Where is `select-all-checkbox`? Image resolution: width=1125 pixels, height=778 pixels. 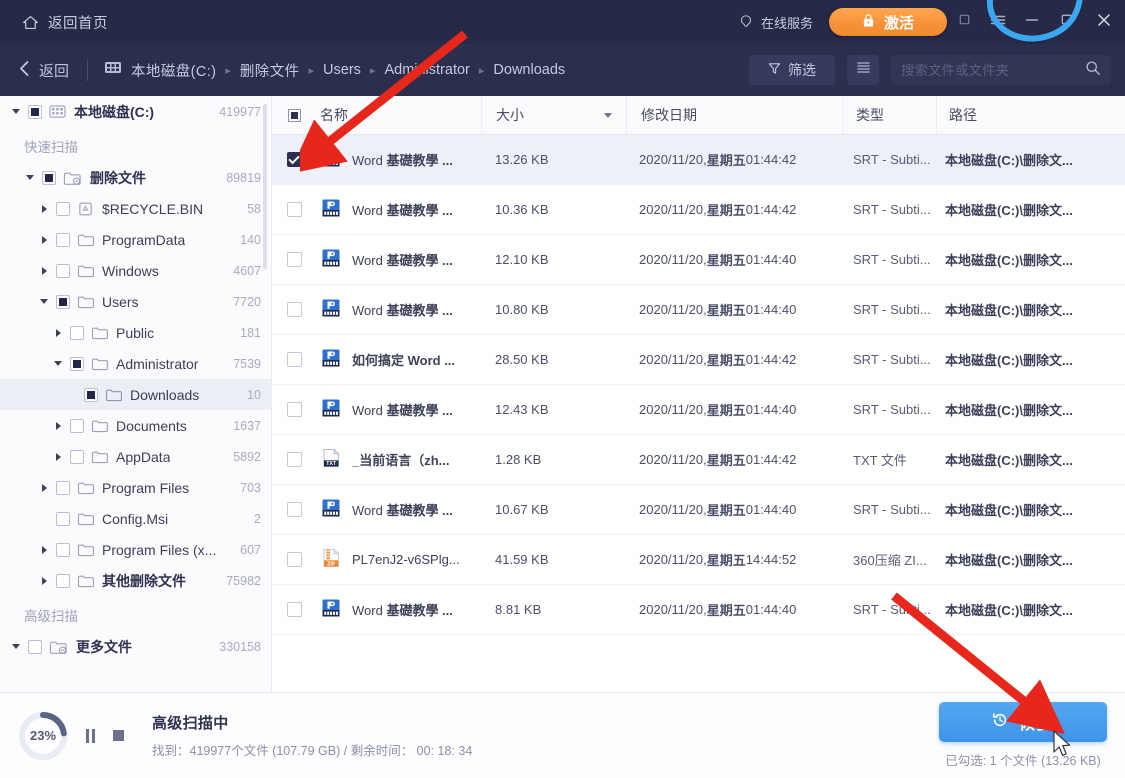
select-all-checkbox is located at coordinates (294, 115).